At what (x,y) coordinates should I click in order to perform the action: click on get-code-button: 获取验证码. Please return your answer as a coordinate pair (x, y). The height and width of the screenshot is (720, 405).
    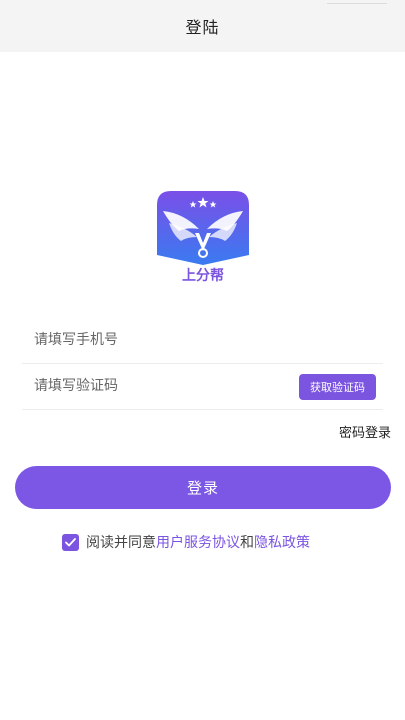
    Looking at the image, I should click on (337, 387).